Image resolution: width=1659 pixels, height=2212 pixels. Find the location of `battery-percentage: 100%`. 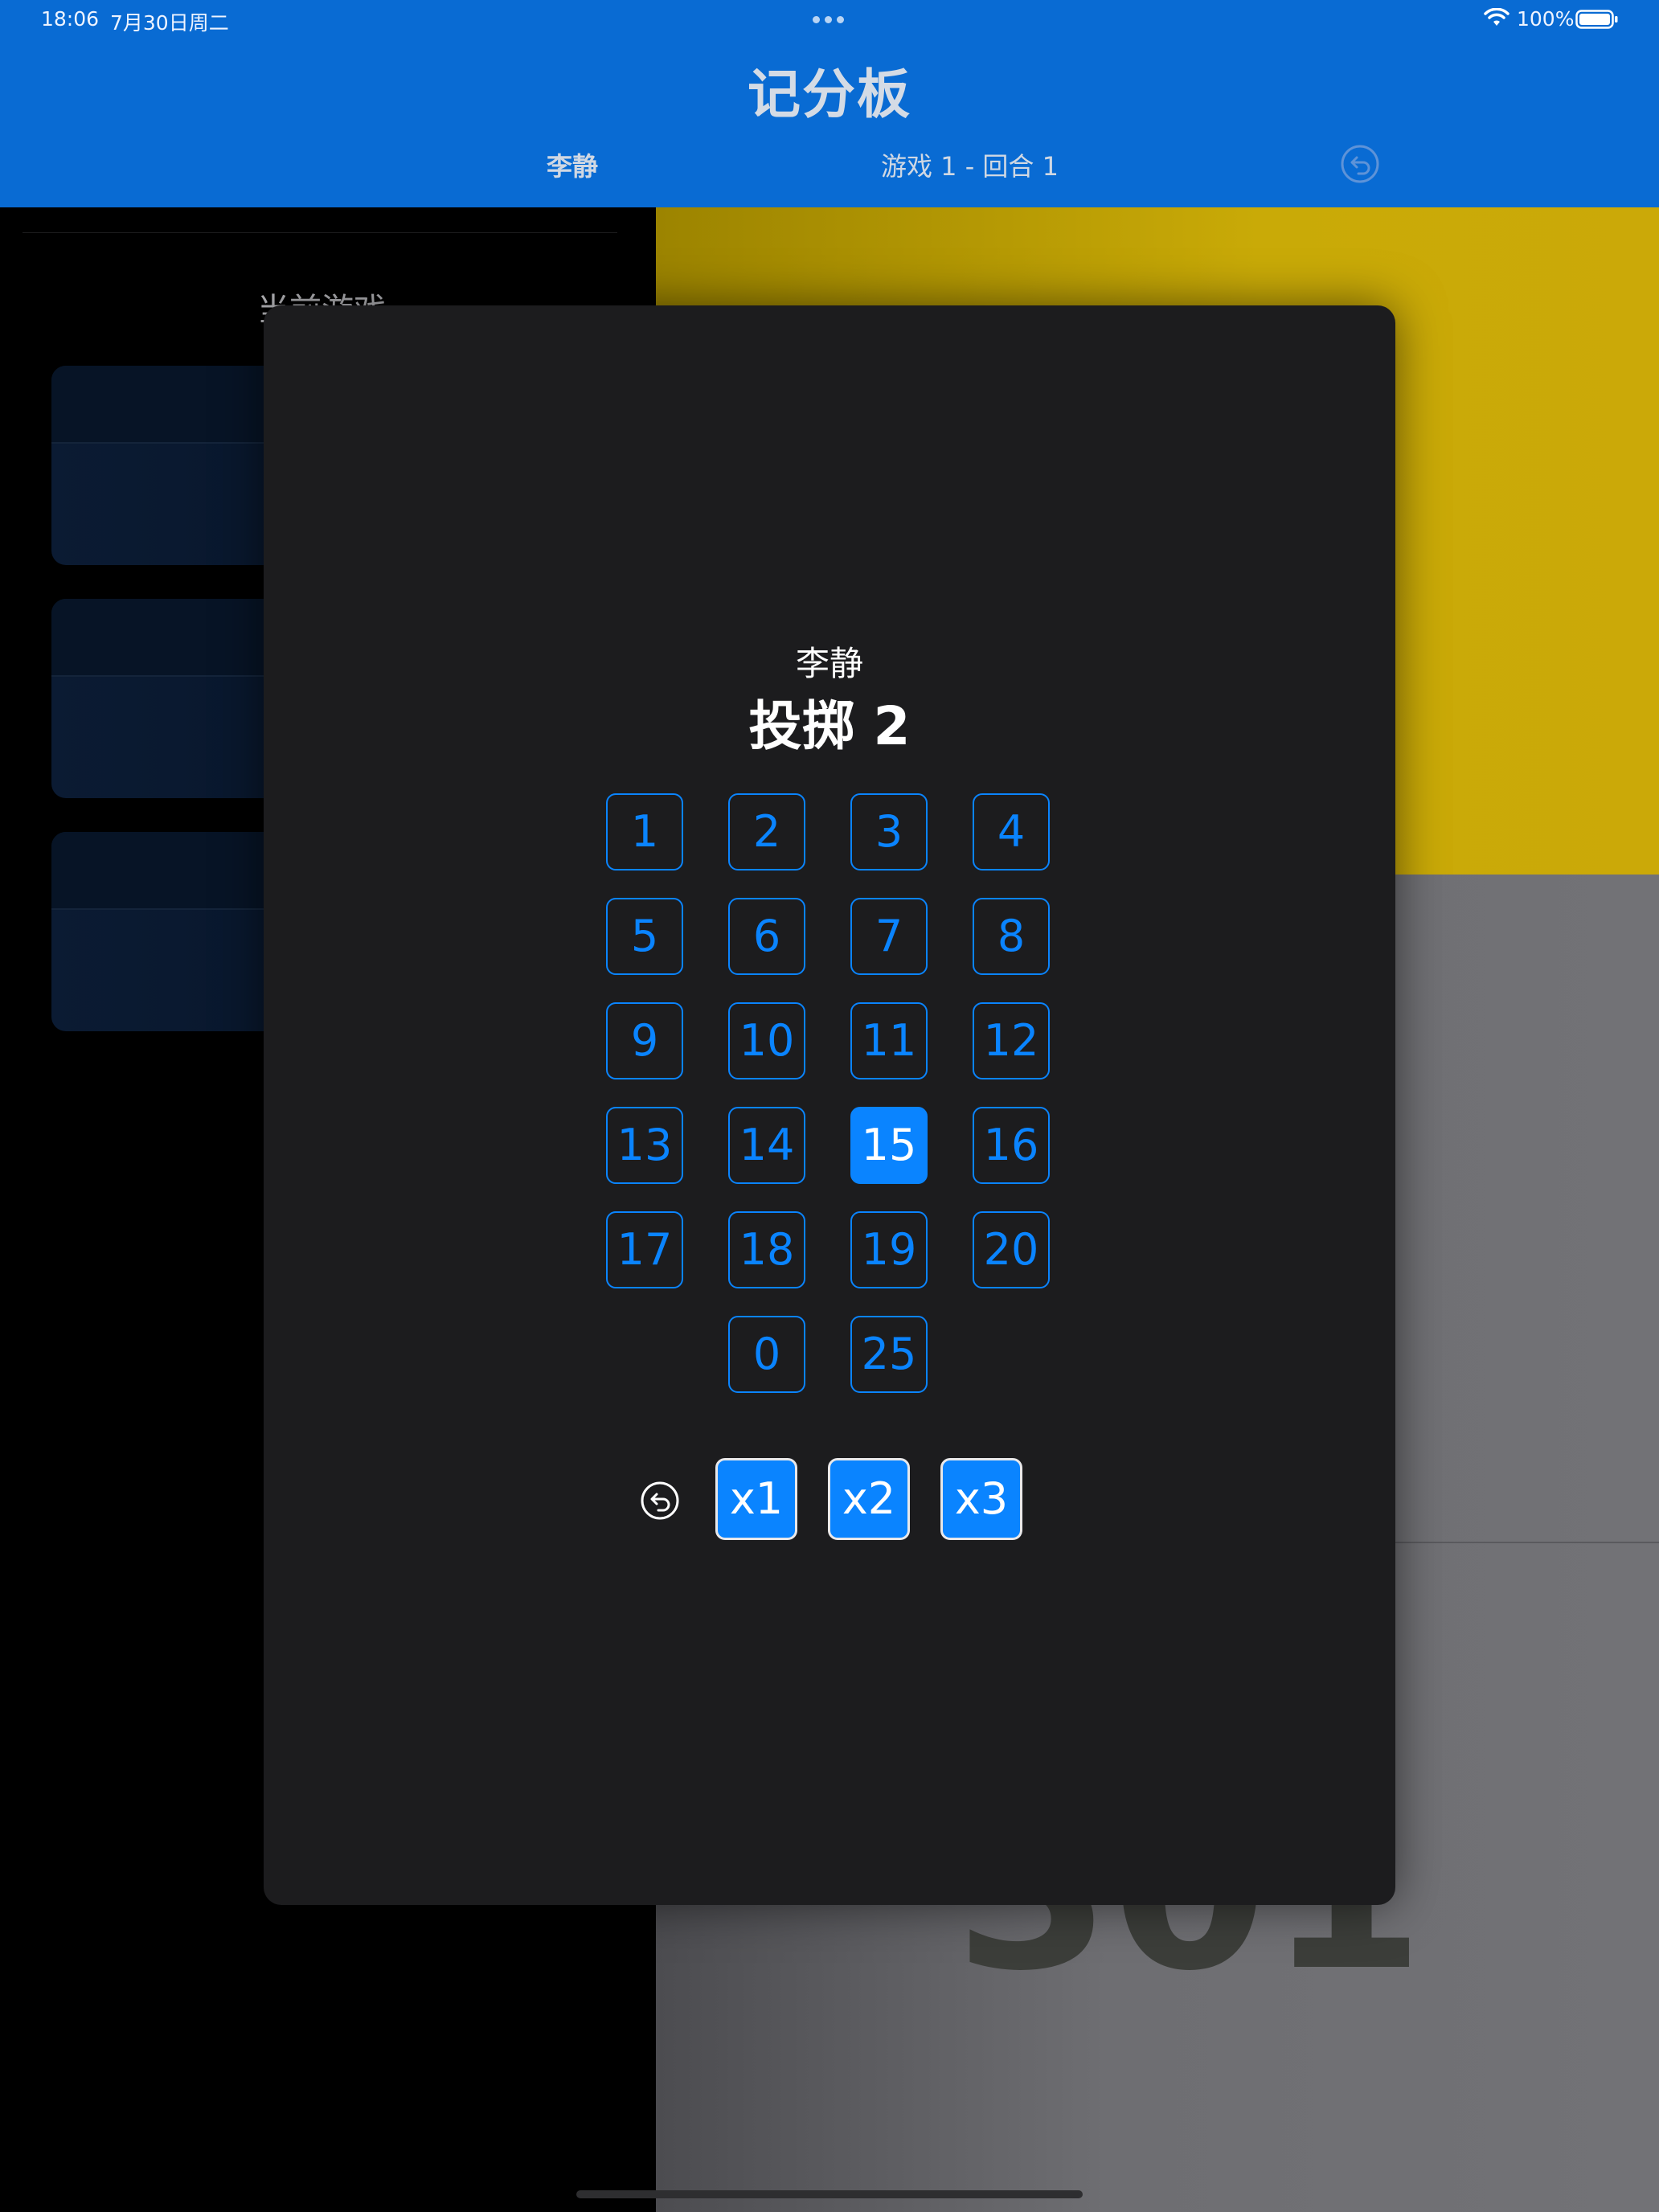

battery-percentage: 100% is located at coordinates (1546, 19).